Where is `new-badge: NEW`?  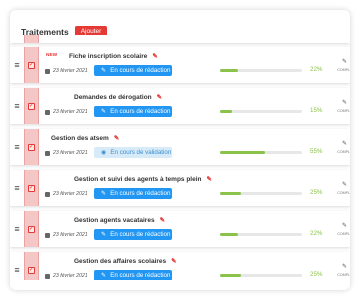
new-badge: NEW is located at coordinates (52, 55).